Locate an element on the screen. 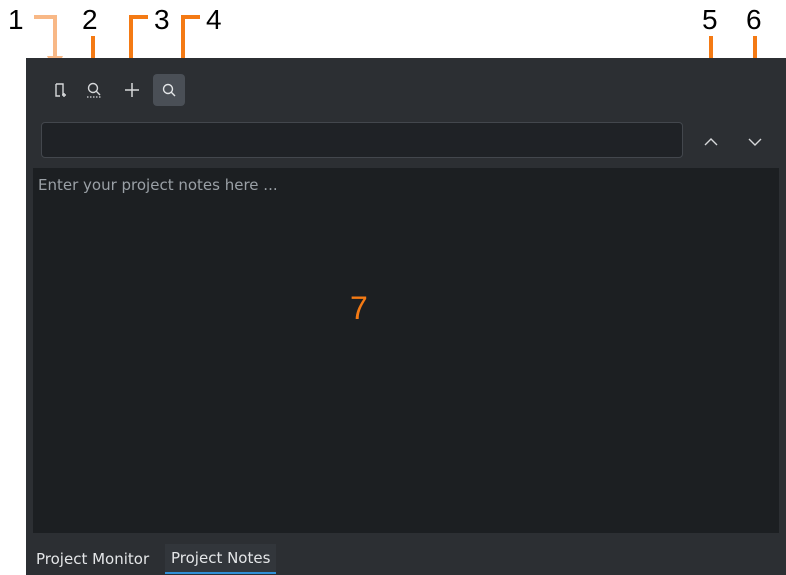 This screenshot has height=575, width=786. tab-project-notes: Project Notes is located at coordinates (221, 559).